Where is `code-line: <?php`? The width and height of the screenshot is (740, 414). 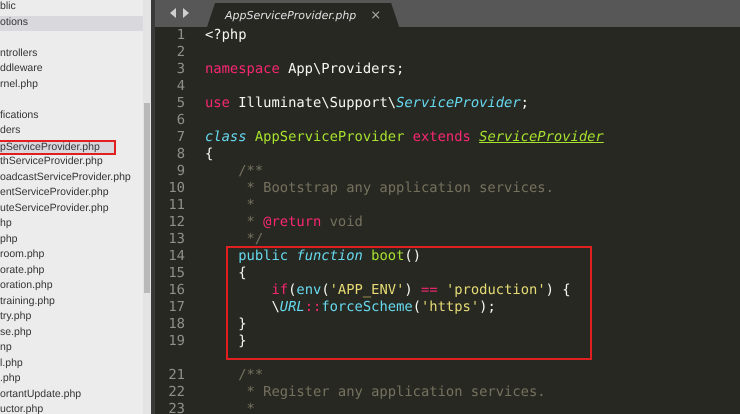
code-line: <?php is located at coordinates (226, 35).